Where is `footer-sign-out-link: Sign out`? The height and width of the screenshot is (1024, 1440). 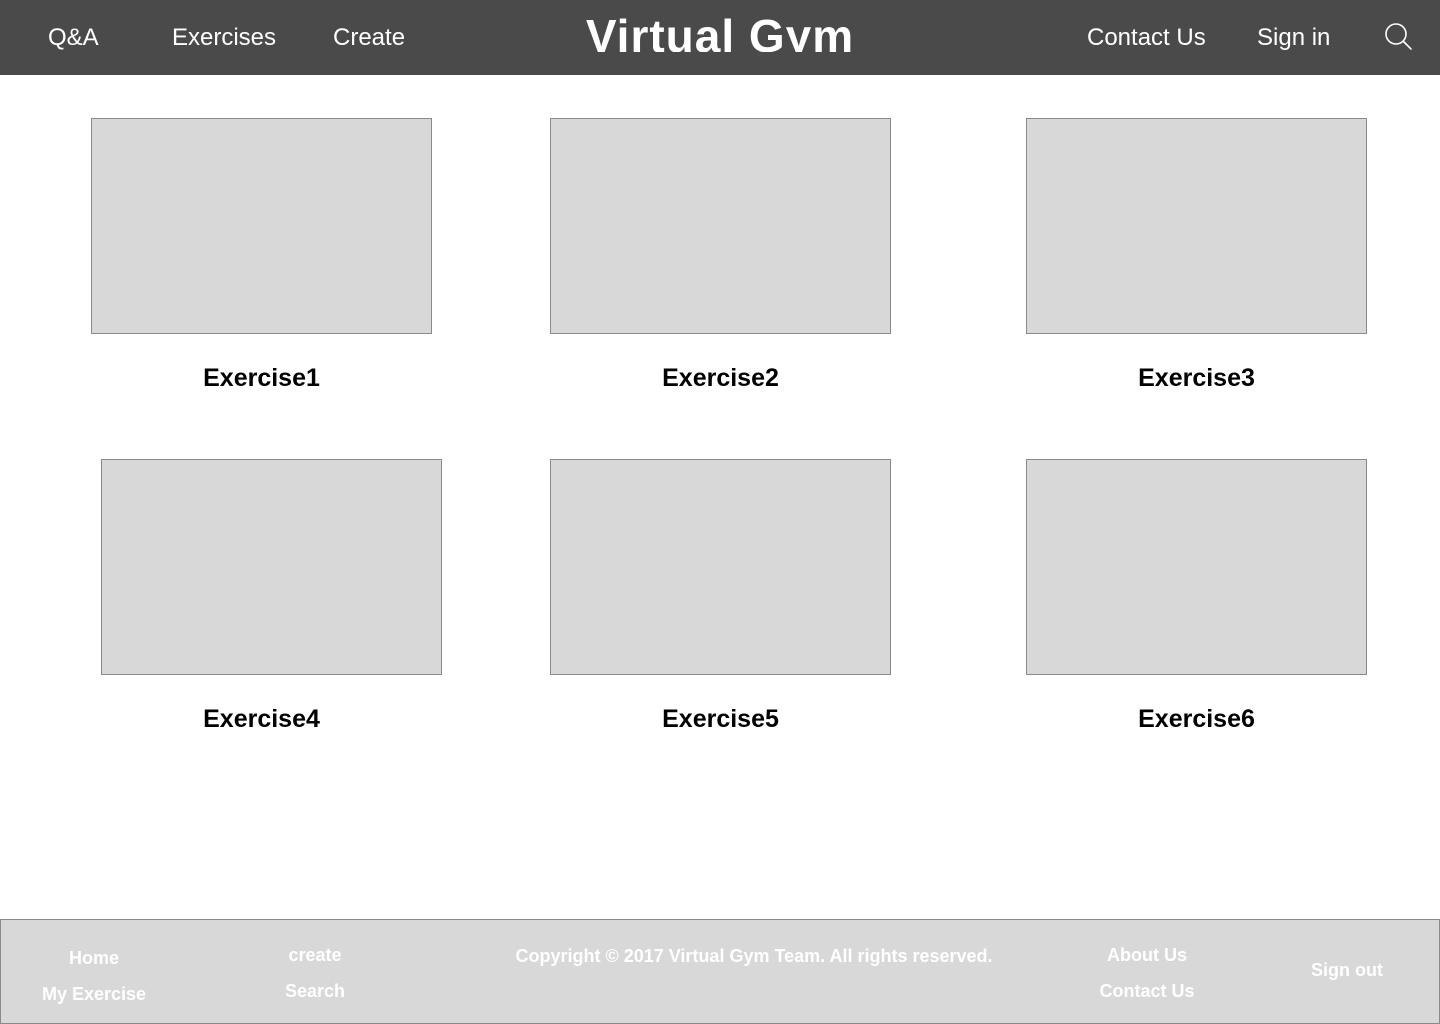
footer-sign-out-link: Sign out is located at coordinates (1347, 970).